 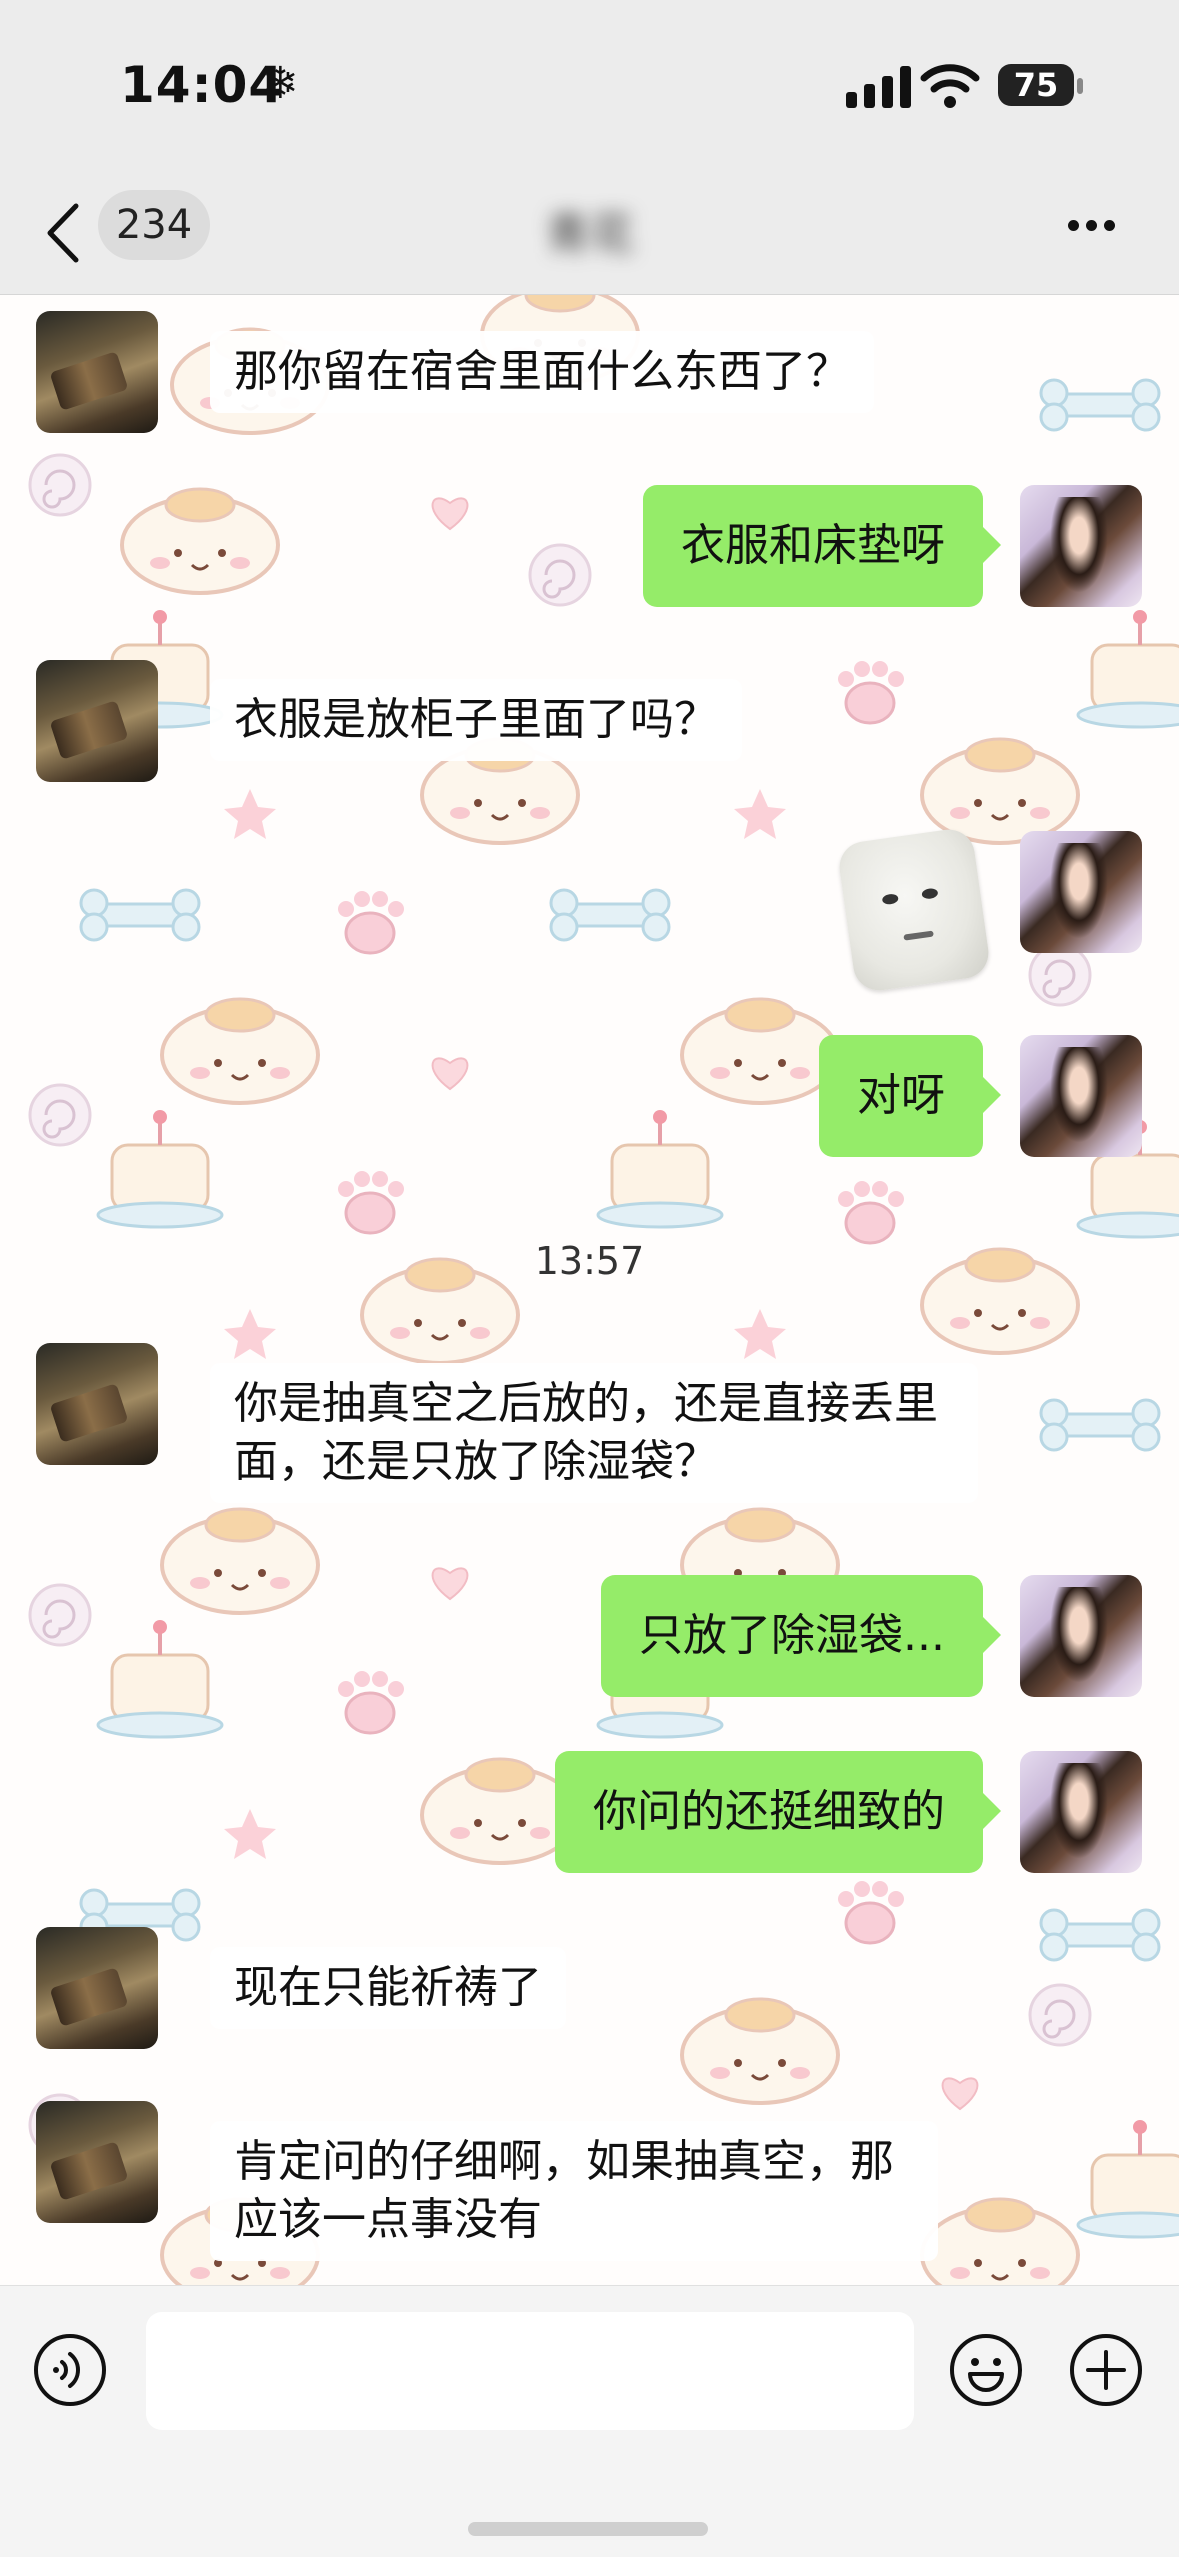 I want to click on chevron-left-icon, so click(x=65, y=233).